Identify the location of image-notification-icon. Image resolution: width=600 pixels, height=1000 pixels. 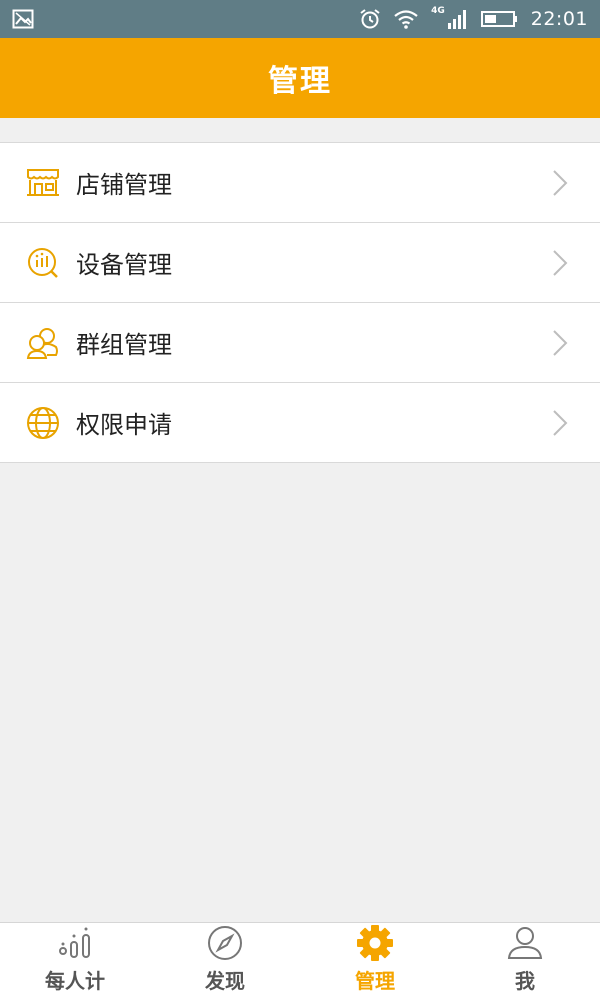
(23, 19).